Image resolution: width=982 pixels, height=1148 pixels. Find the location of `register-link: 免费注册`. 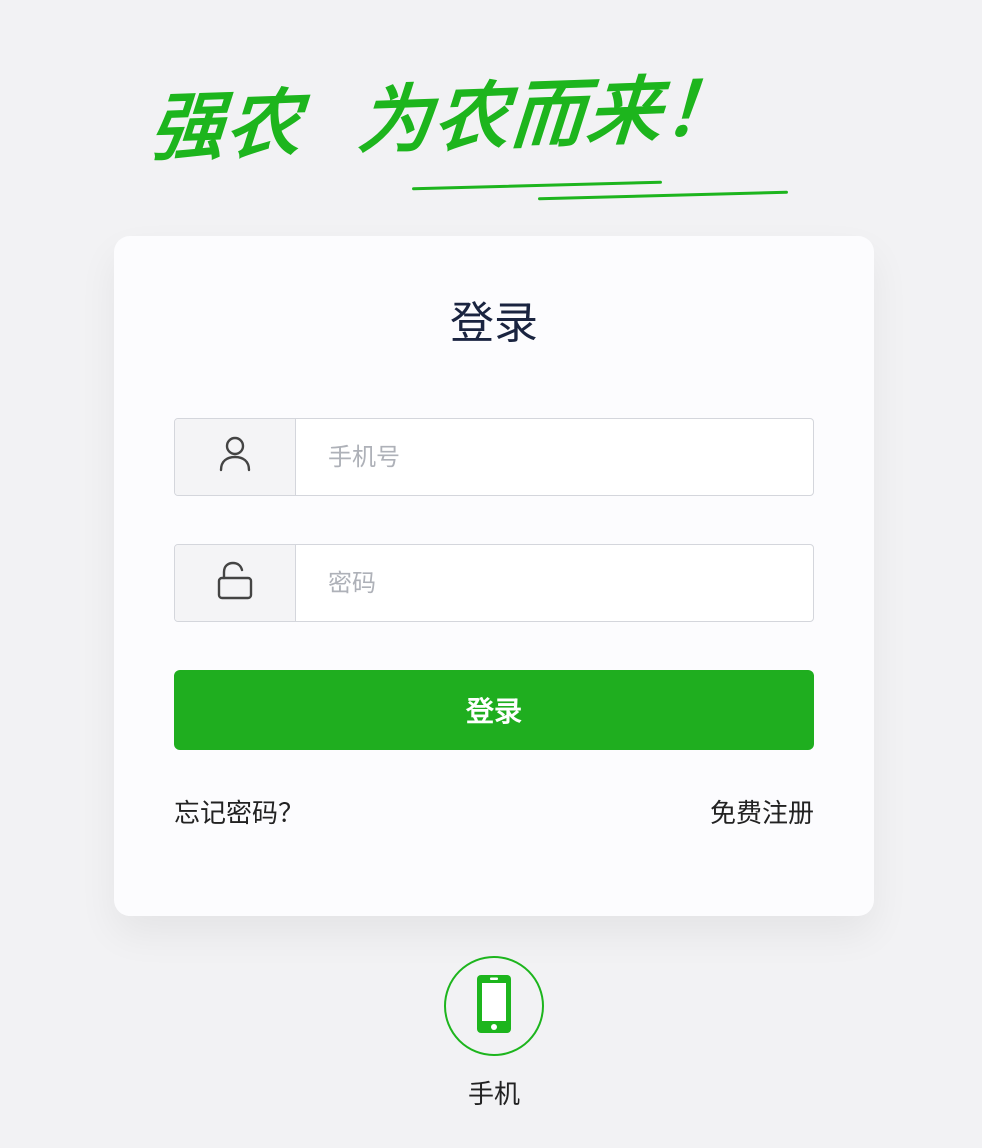

register-link: 免费注册 is located at coordinates (762, 814).